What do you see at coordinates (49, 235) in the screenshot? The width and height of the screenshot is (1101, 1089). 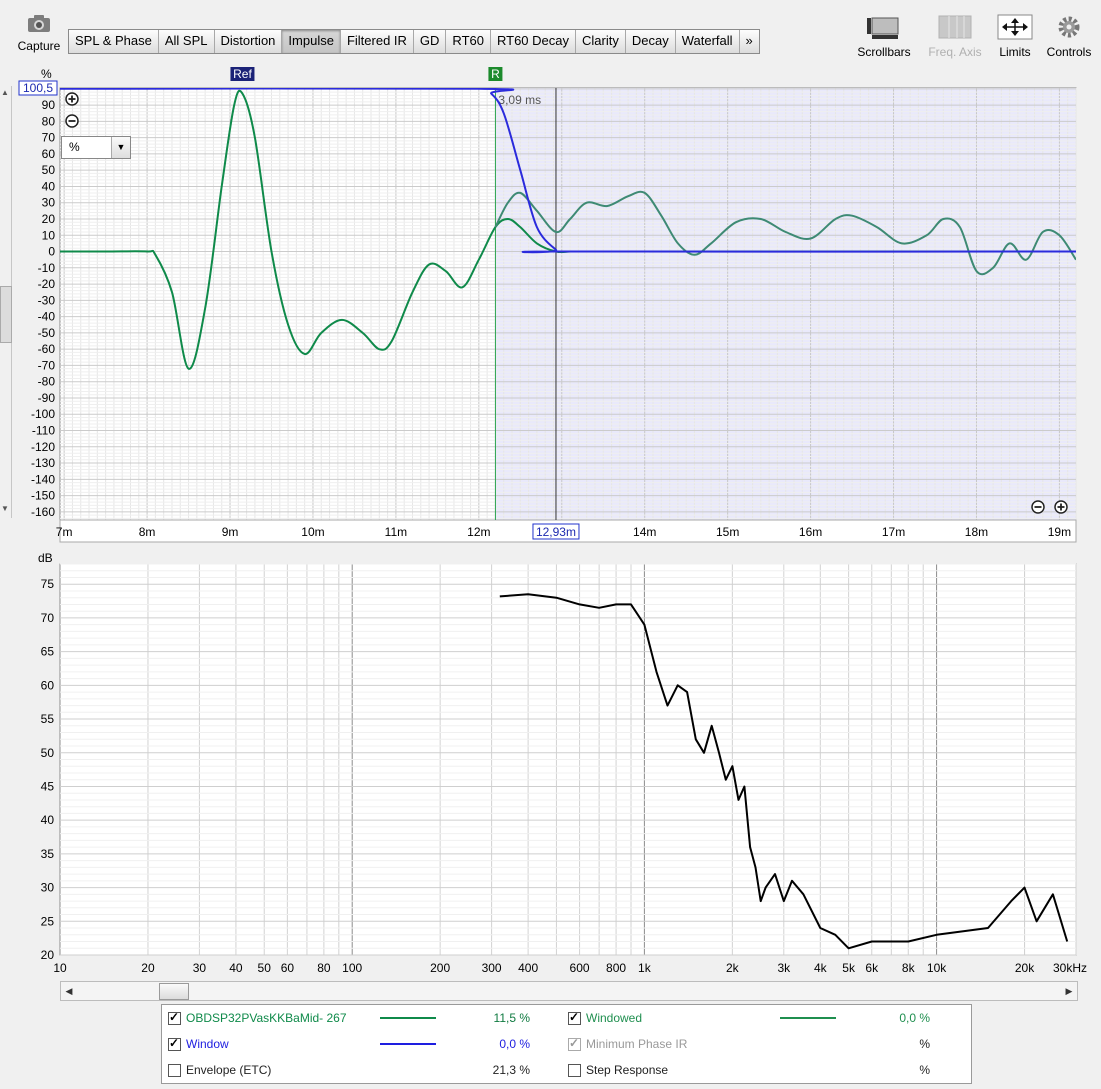 I see `impulse-y-tick: 10` at bounding box center [49, 235].